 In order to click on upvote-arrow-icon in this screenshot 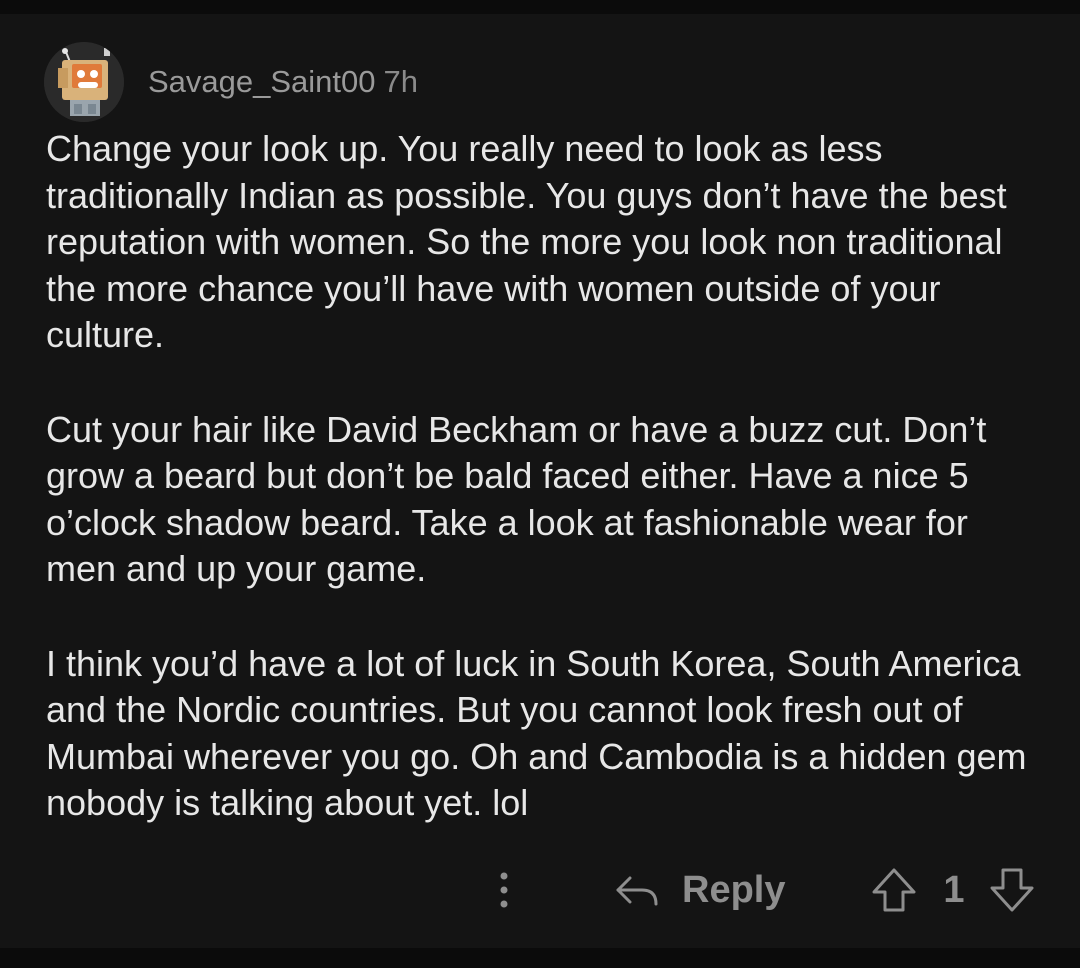, I will do `click(894, 890)`.